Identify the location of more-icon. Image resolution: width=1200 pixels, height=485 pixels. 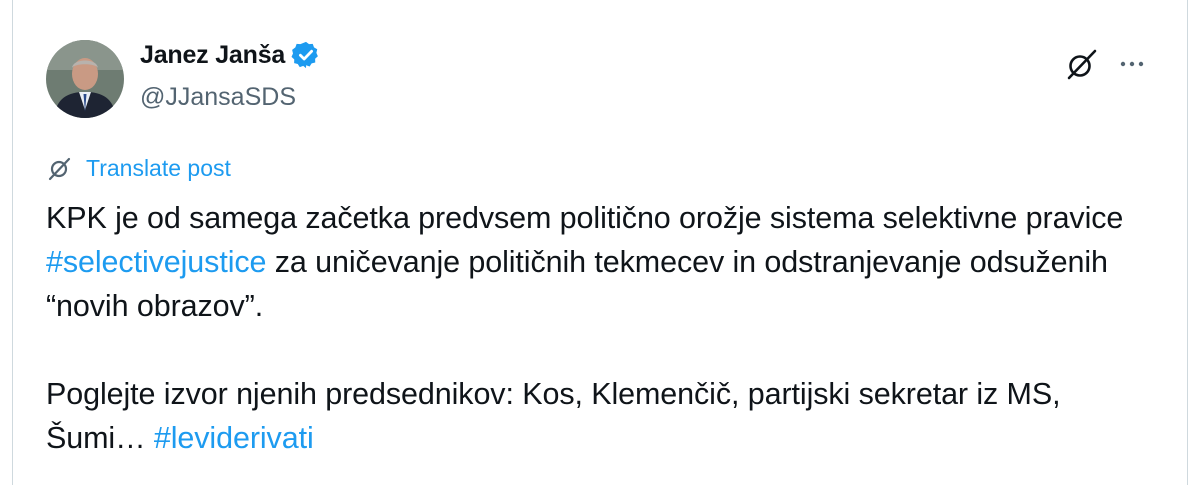
(1132, 64).